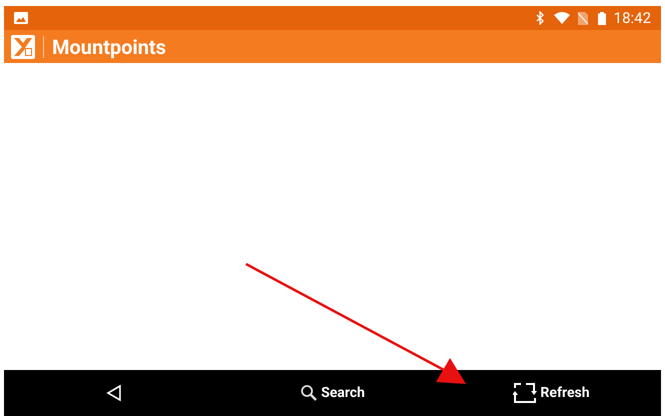 This screenshot has height=416, width=665. What do you see at coordinates (602, 18) in the screenshot?
I see `battery-icon` at bounding box center [602, 18].